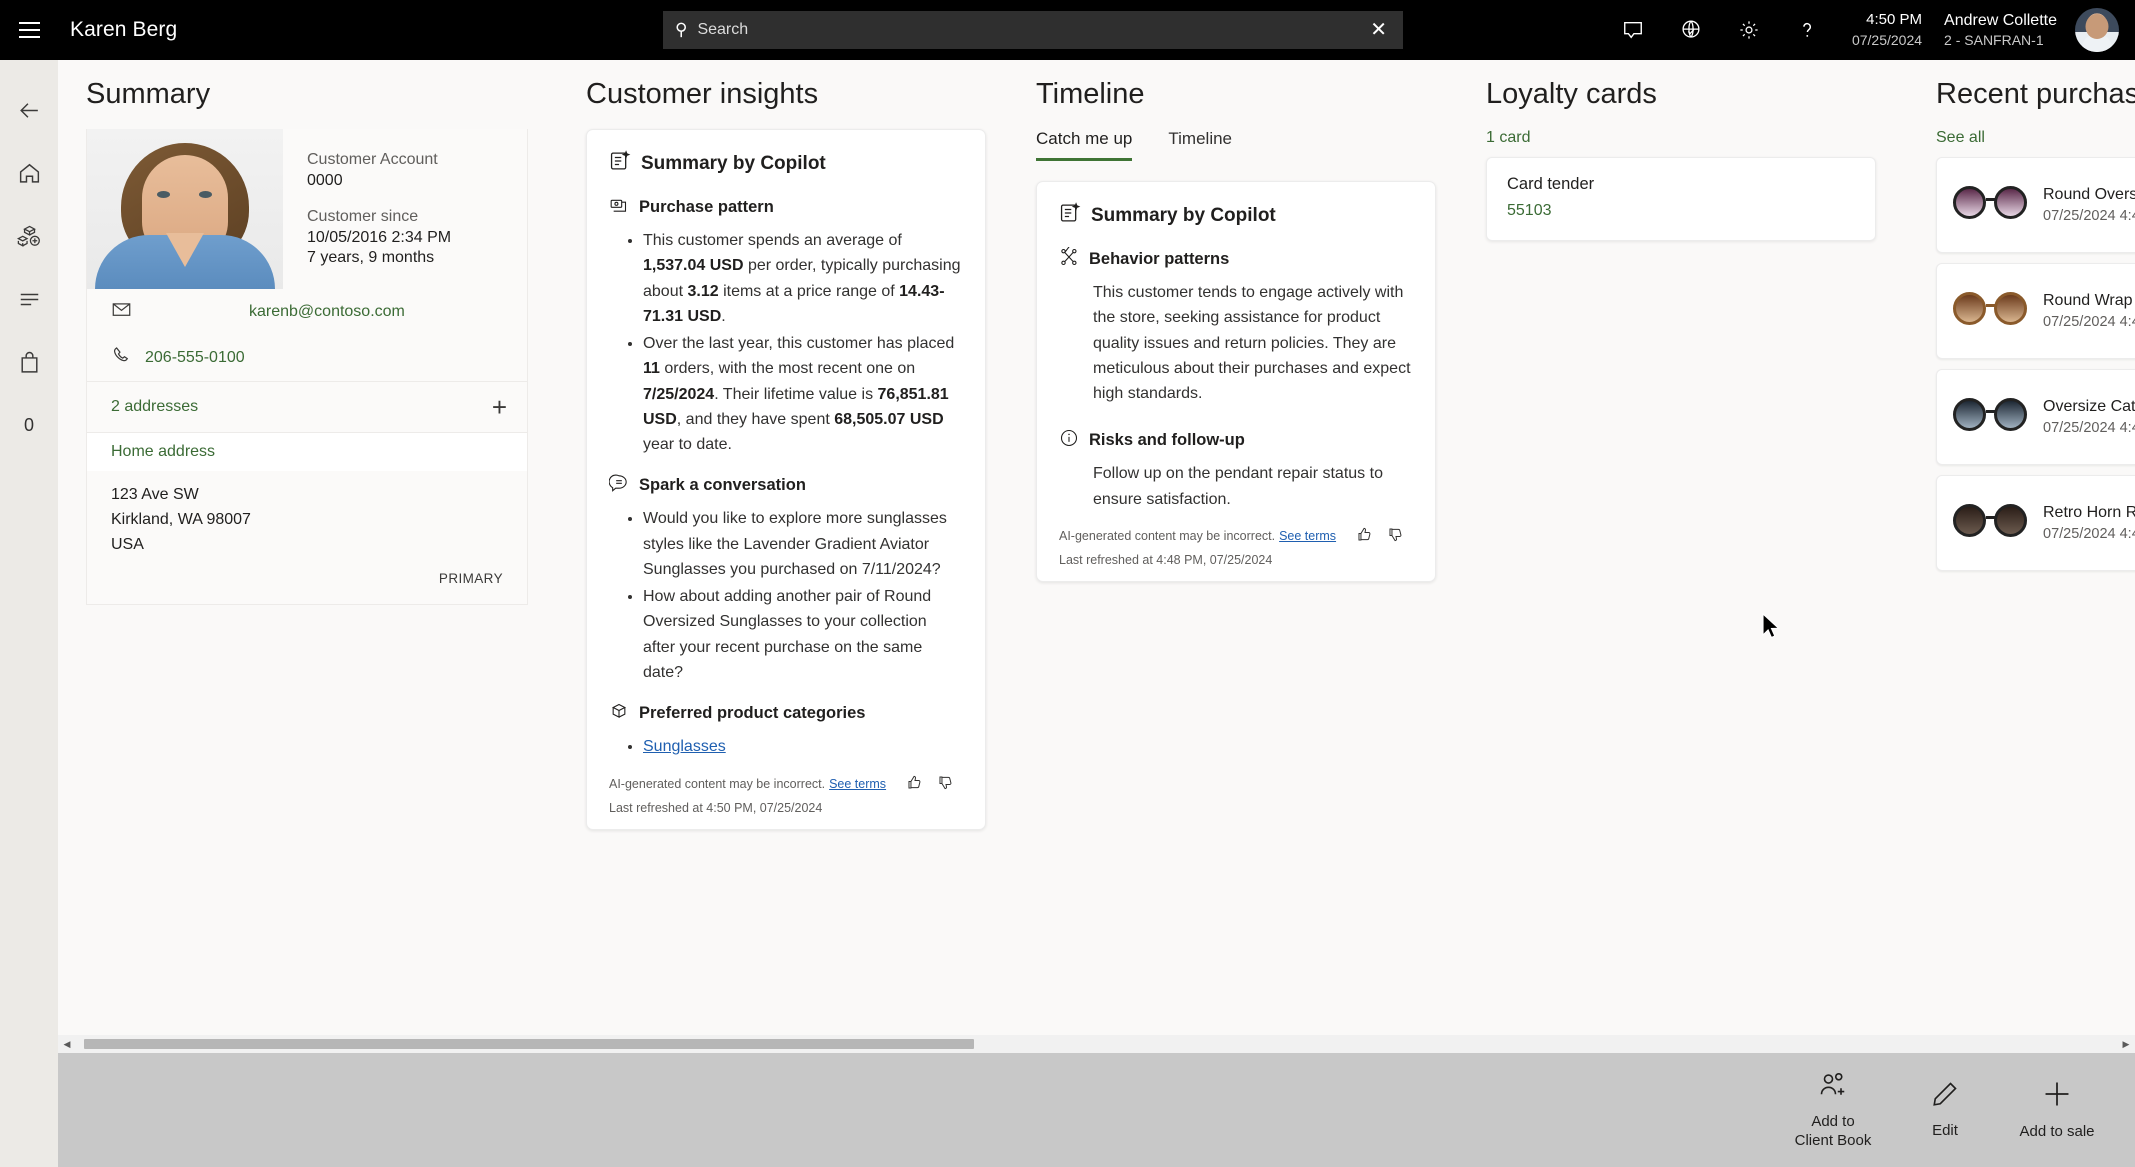 Image resolution: width=2135 pixels, height=1167 pixels. Describe the element at coordinates (619, 713) in the screenshot. I see `product-categories-icon` at that location.